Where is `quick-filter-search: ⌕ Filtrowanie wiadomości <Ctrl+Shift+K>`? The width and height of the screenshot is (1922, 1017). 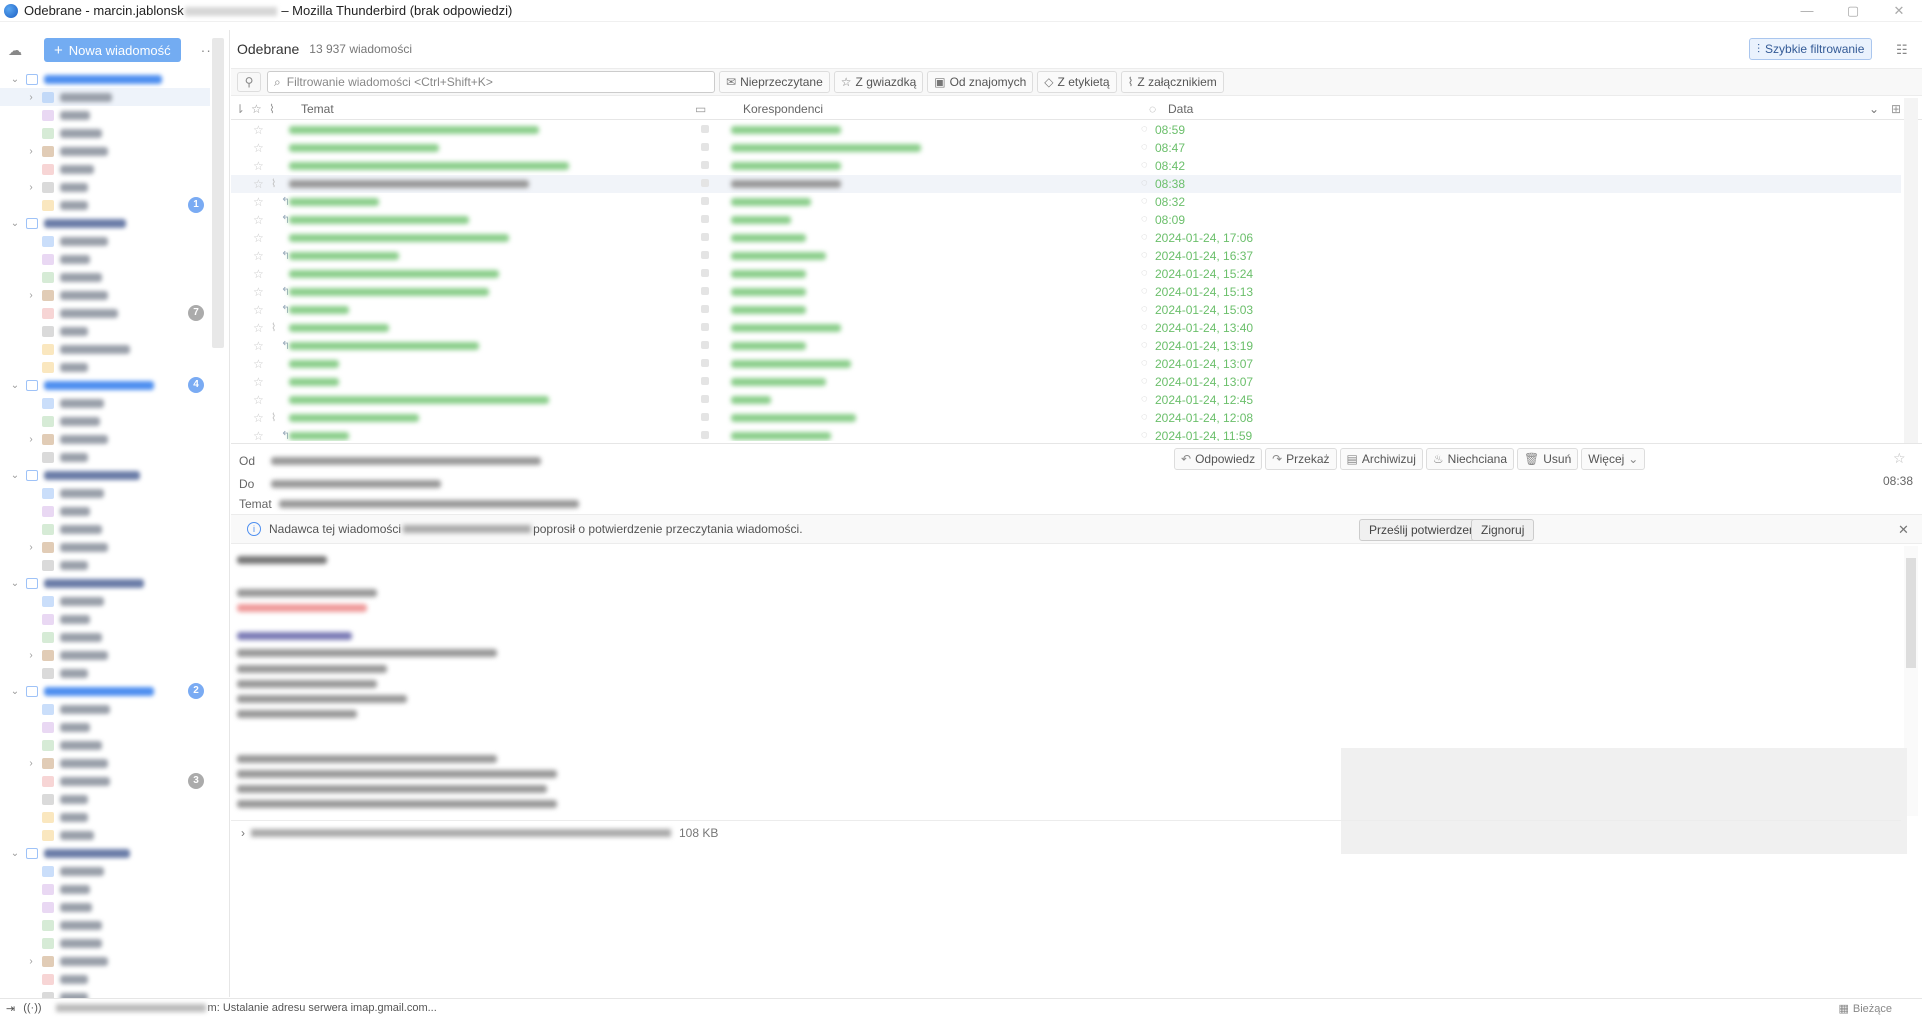
quick-filter-search: ⌕ Filtrowanie wiadomości <Ctrl+Shift+K> is located at coordinates (491, 82).